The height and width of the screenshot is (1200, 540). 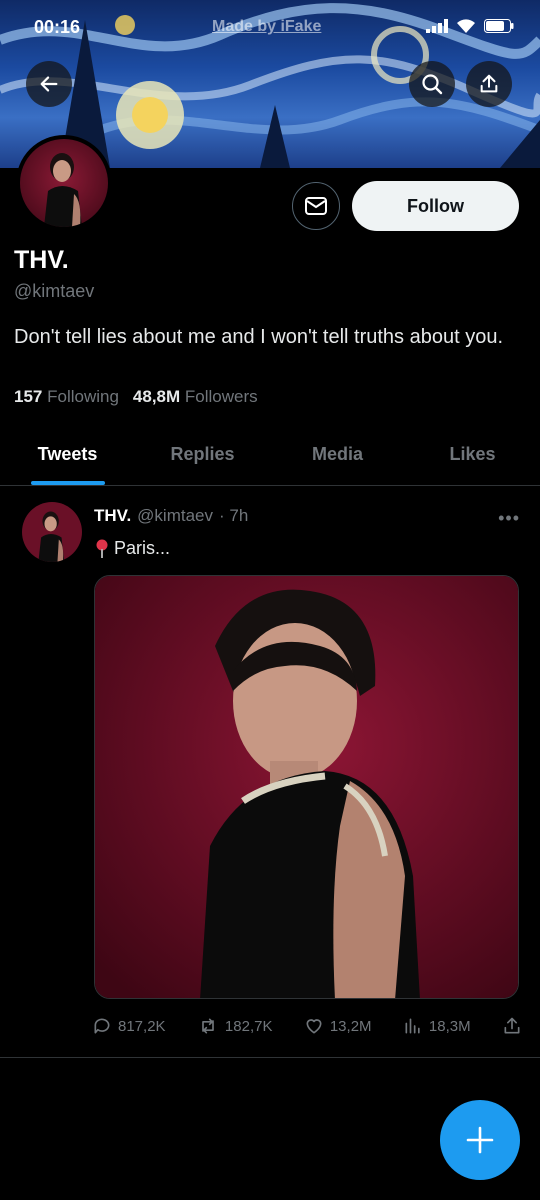 What do you see at coordinates (435, 206) in the screenshot?
I see `follow-button: Follow` at bounding box center [435, 206].